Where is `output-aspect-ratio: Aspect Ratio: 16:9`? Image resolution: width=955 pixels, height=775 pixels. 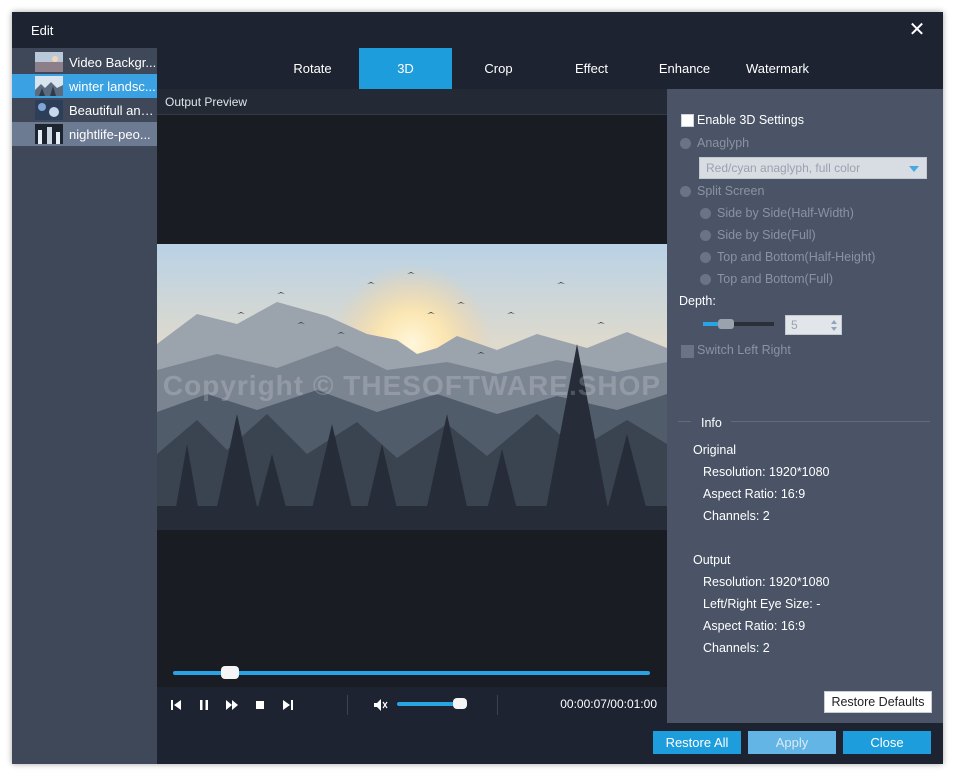 output-aspect-ratio: Aspect Ratio: 16:9 is located at coordinates (754, 626).